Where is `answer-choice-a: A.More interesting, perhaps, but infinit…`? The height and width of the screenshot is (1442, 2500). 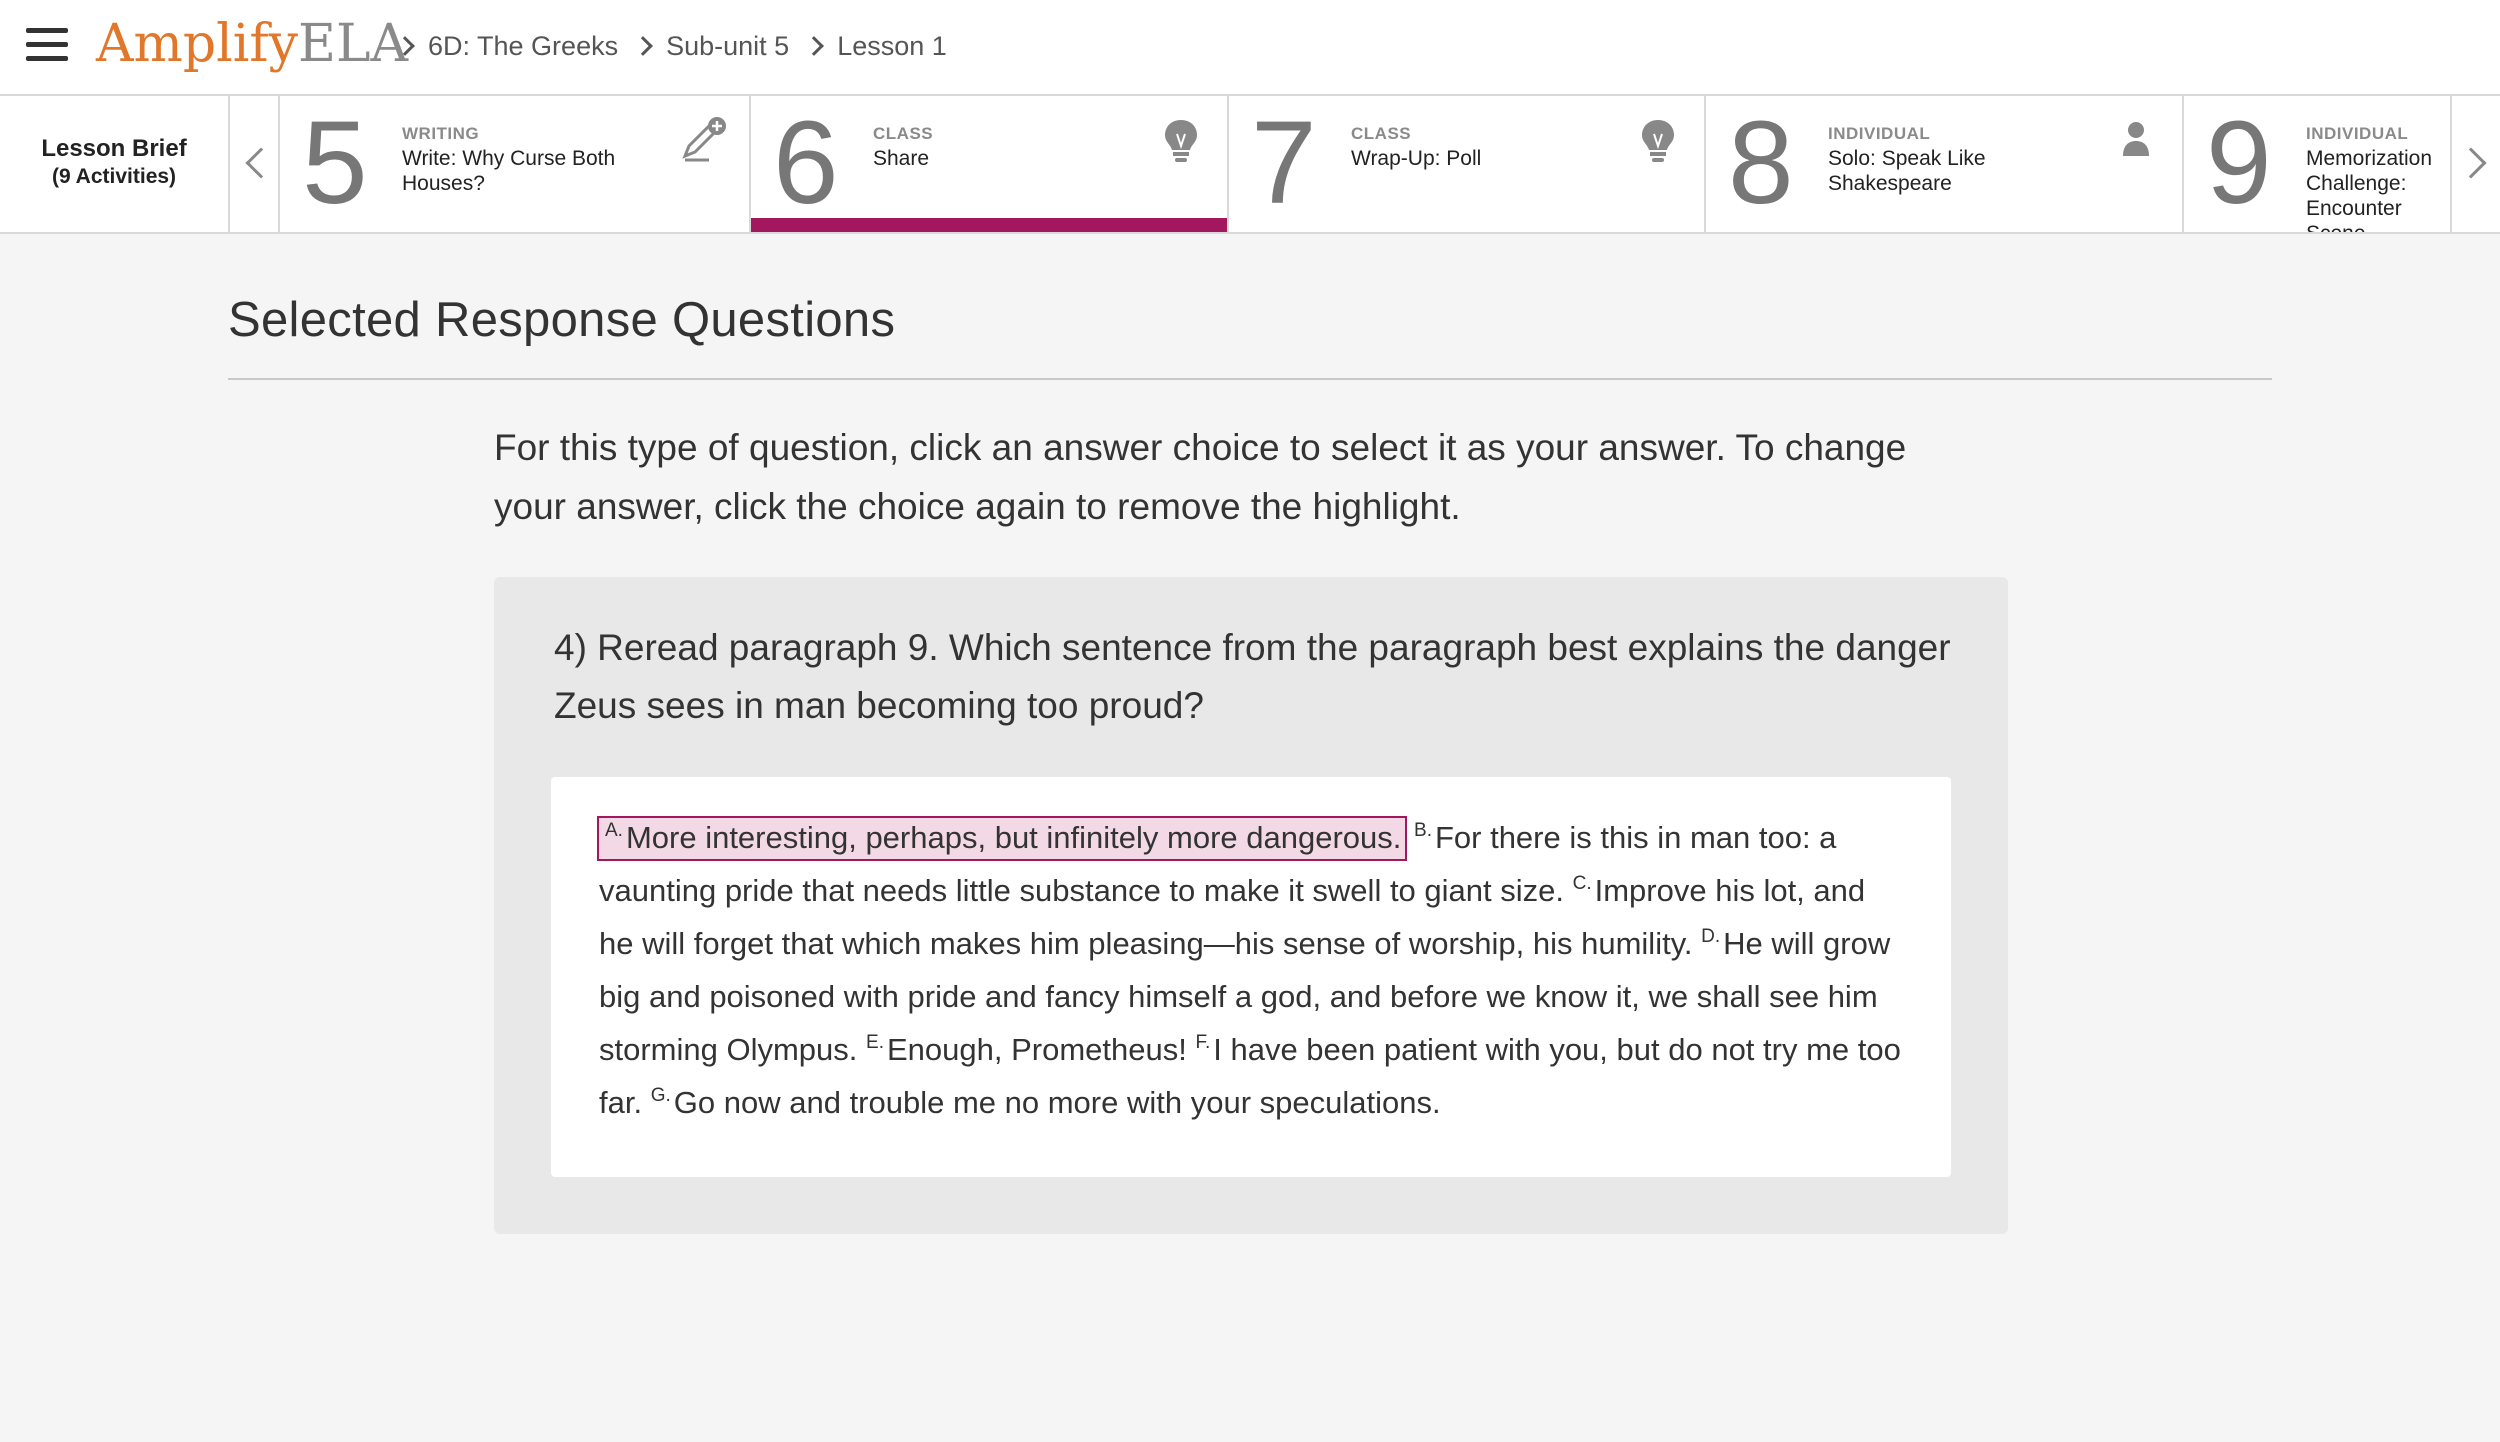 answer-choice-a: A.More interesting, perhaps, but infinit… is located at coordinates (1002, 838).